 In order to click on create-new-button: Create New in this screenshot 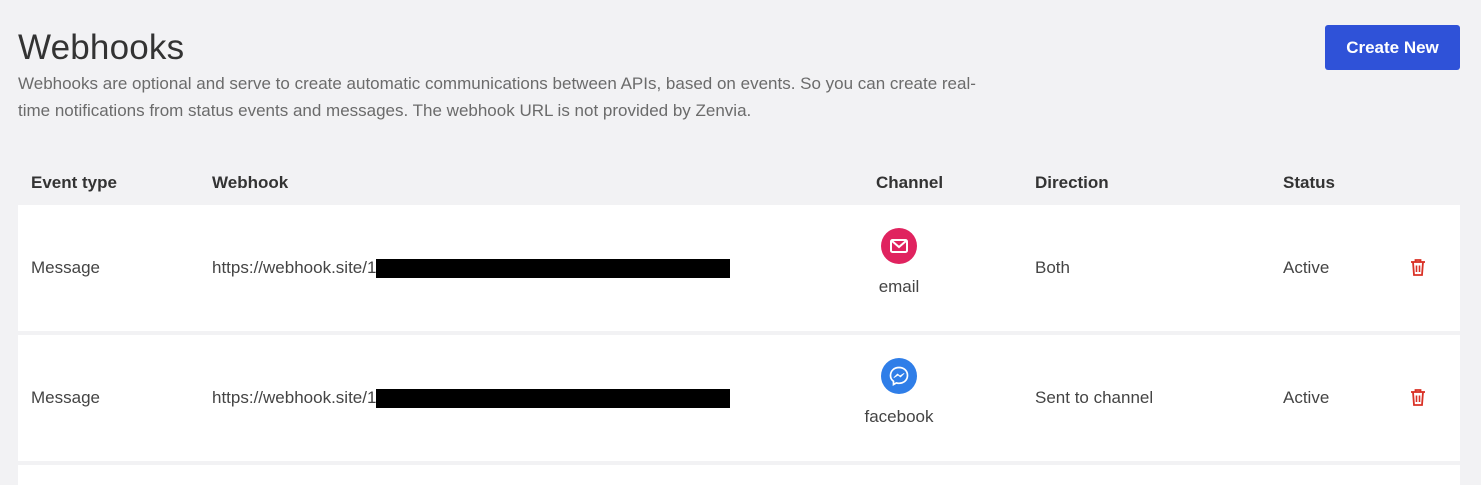, I will do `click(1392, 47)`.